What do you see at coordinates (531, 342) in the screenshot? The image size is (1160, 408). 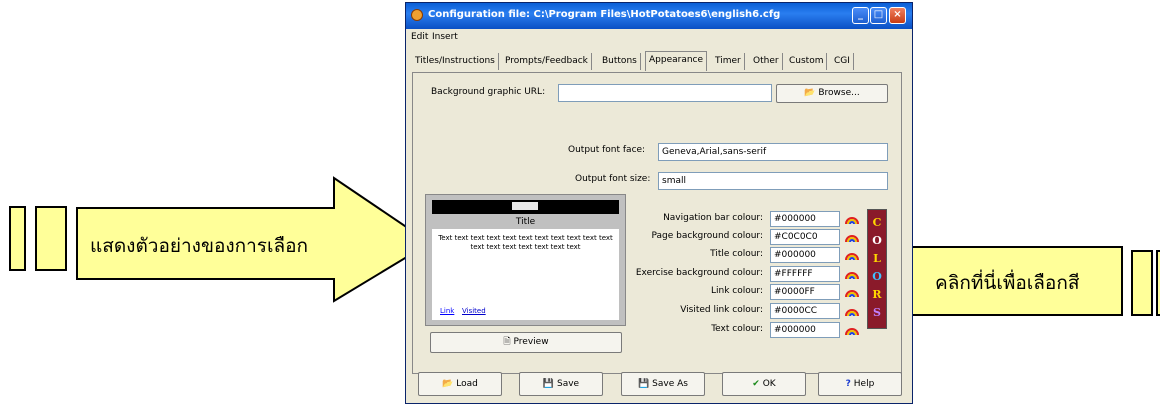 I see `preview-button-label: Preview` at bounding box center [531, 342].